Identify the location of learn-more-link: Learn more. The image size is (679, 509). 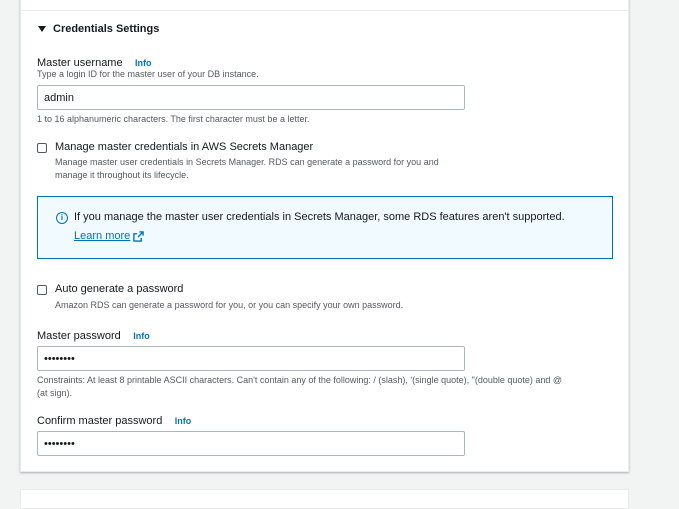
(109, 236).